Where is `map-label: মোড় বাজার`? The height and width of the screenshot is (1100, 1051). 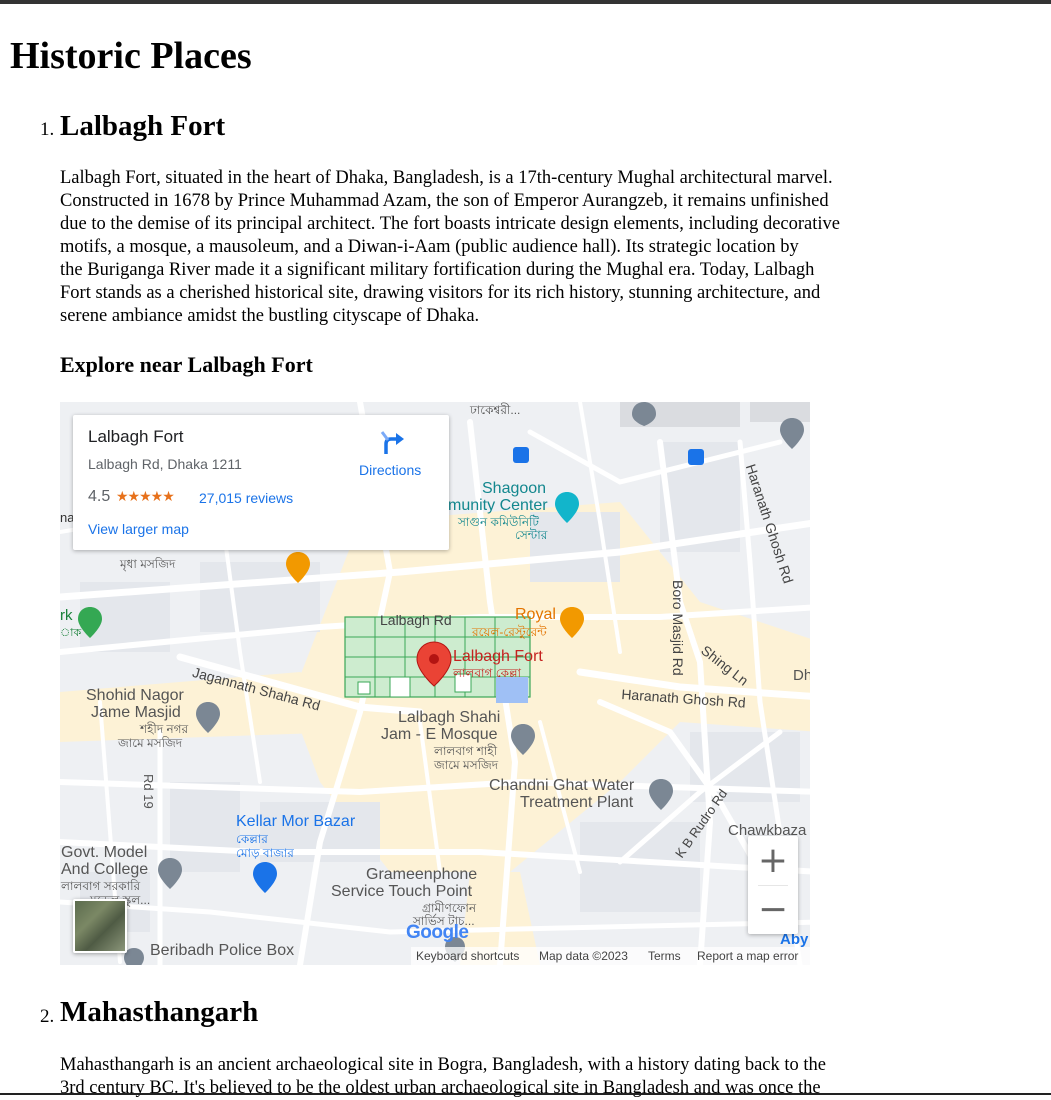
map-label: মোড় বাজার is located at coordinates (265, 853).